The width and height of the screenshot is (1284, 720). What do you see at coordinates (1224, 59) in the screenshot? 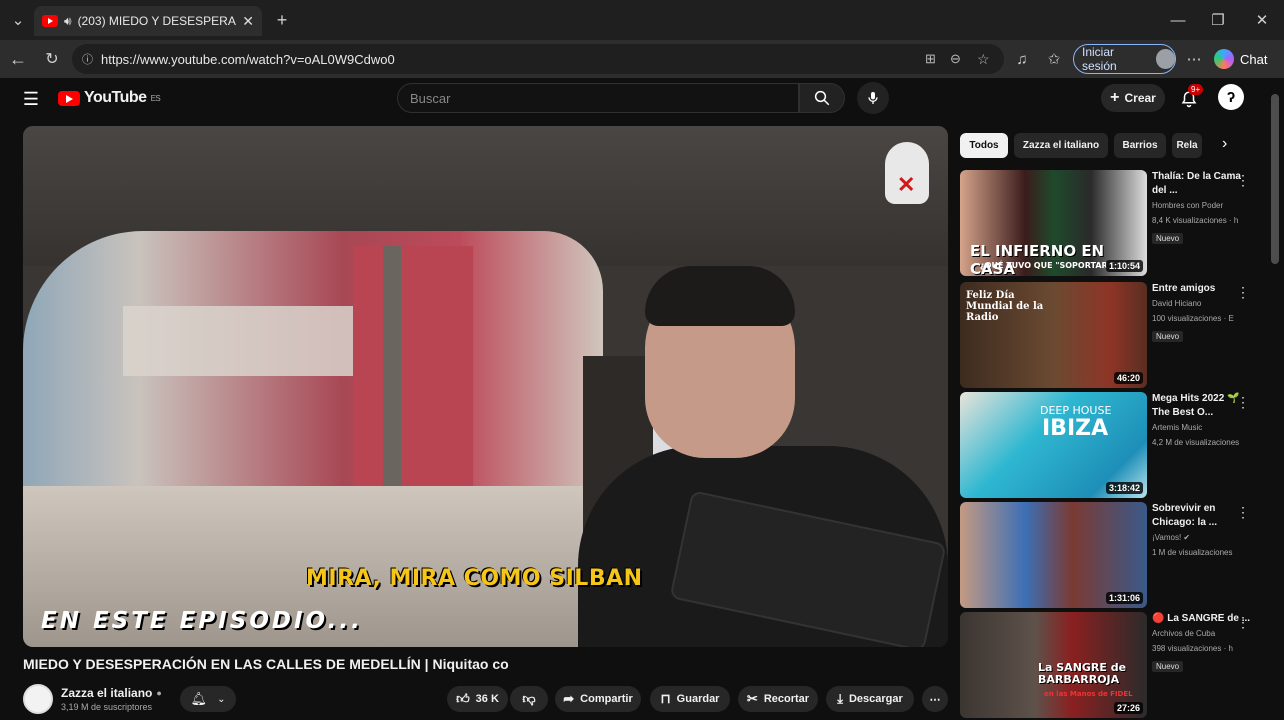
I see `copilot-icon` at bounding box center [1224, 59].